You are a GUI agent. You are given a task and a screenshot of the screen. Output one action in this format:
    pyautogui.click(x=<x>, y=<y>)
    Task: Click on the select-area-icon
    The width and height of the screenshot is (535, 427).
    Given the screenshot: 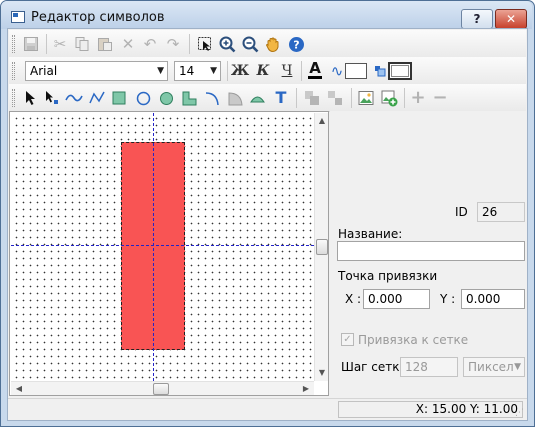 What is the action you would take?
    pyautogui.click(x=205, y=44)
    